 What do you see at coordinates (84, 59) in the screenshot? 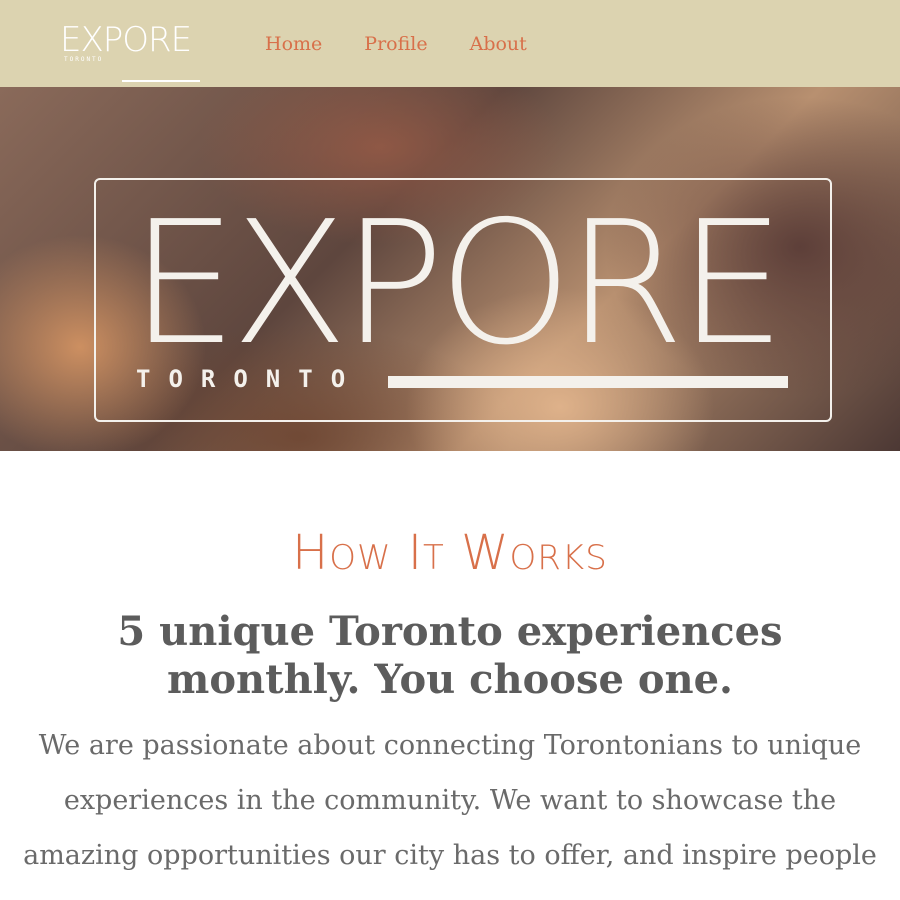
I see `brand-subtitle: TORONTO` at bounding box center [84, 59].